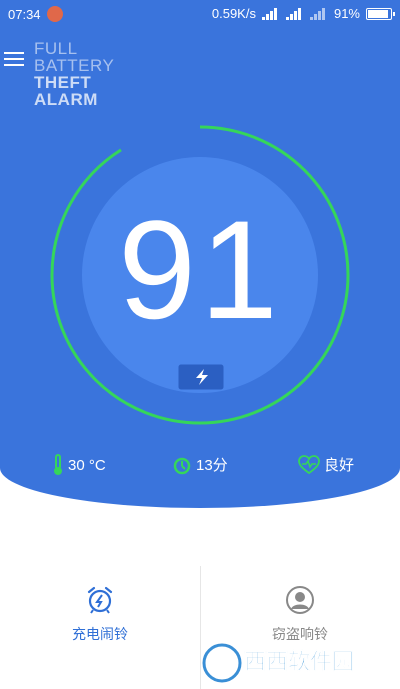 The width and height of the screenshot is (400, 689). I want to click on battery-percent: 91%, so click(346, 13).